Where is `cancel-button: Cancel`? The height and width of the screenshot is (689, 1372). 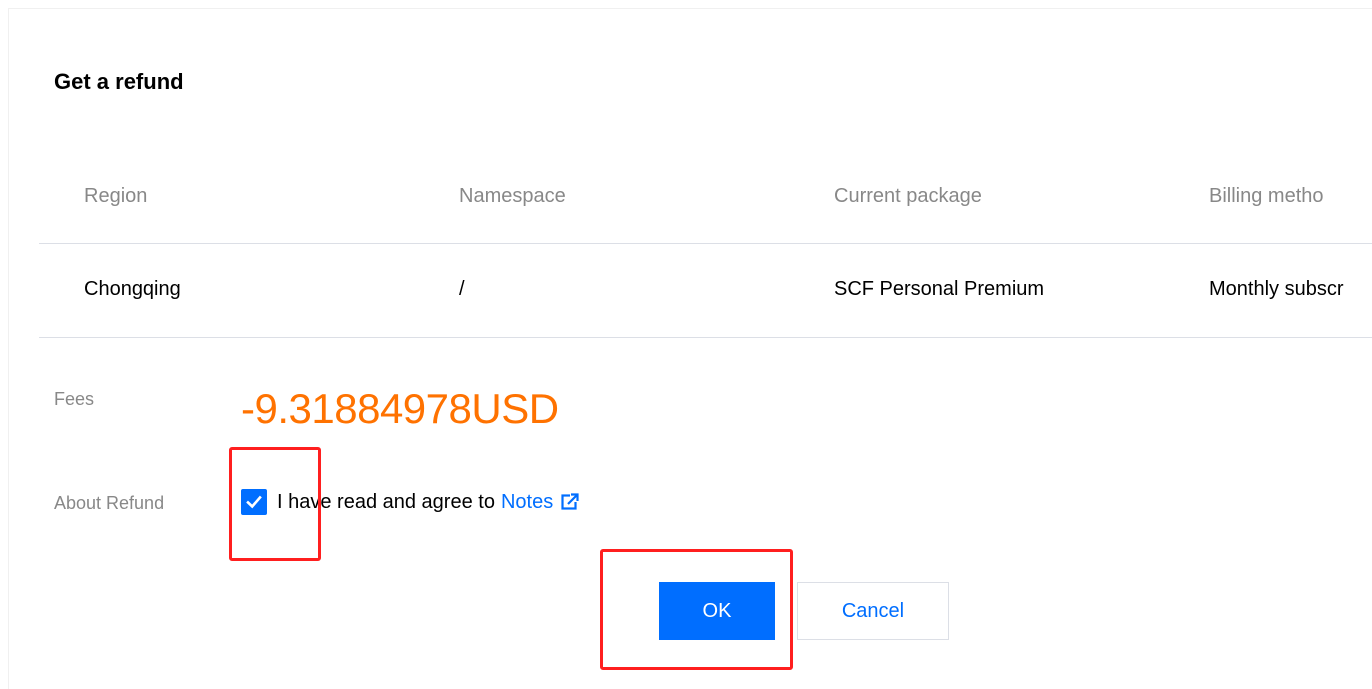 cancel-button: Cancel is located at coordinates (873, 611).